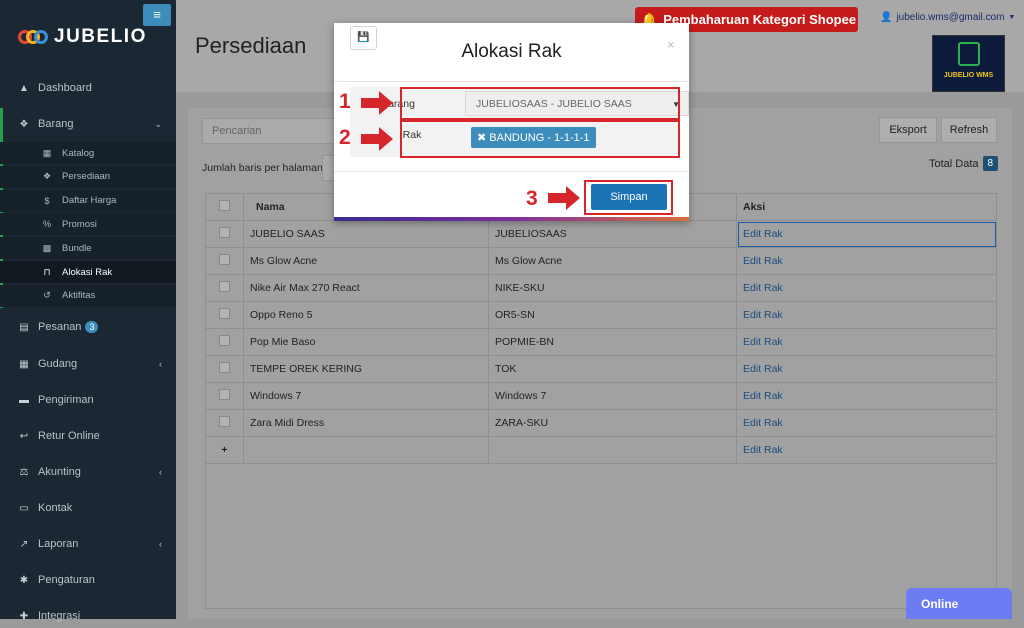 This screenshot has width=1024, height=628. What do you see at coordinates (612, 315) in the screenshot?
I see `cell-sku: OR5-SN` at bounding box center [612, 315].